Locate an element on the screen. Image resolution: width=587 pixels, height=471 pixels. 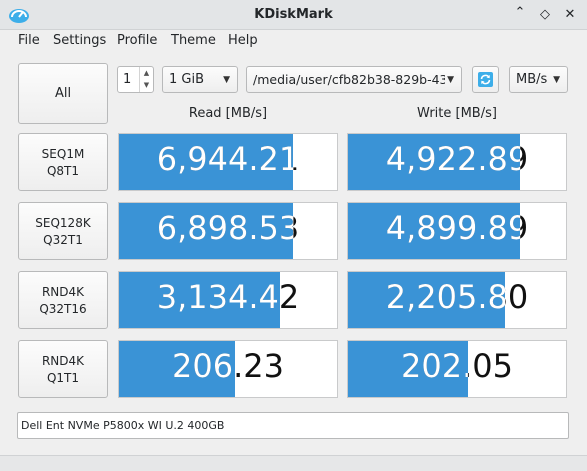
close-icon: ✕ is located at coordinates (570, 15).